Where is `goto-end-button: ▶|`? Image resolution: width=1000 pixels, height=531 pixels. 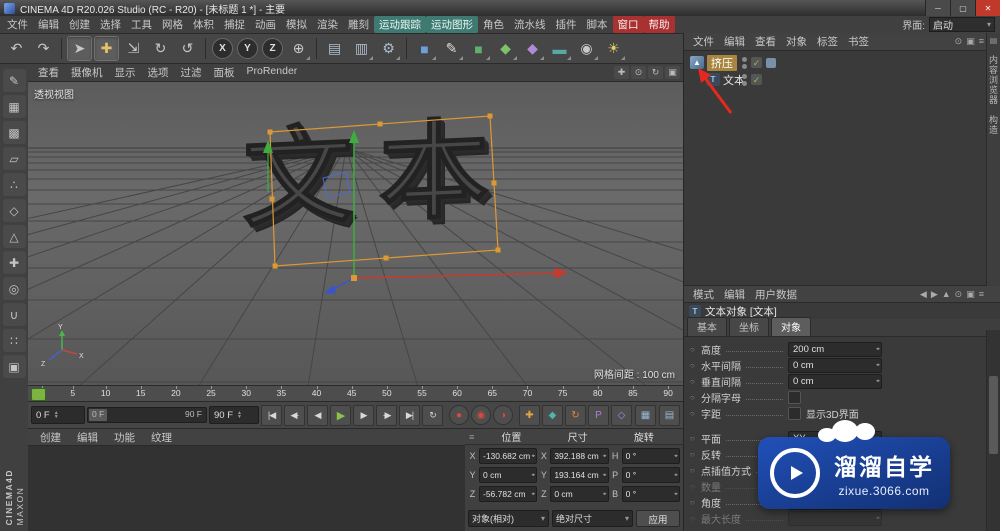
goto-end-button: ▶| is located at coordinates (409, 415).